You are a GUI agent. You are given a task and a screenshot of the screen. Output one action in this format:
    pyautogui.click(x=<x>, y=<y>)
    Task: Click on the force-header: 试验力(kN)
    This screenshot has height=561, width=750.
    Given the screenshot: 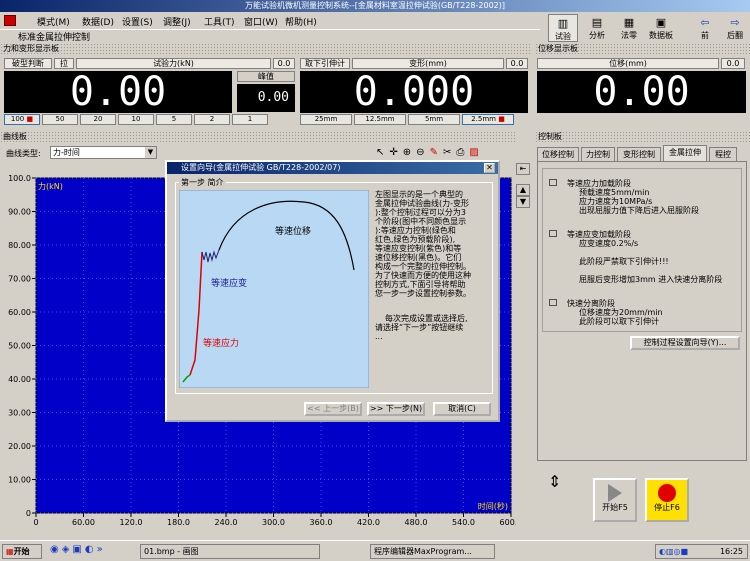 What is the action you would take?
    pyautogui.click(x=173, y=63)
    